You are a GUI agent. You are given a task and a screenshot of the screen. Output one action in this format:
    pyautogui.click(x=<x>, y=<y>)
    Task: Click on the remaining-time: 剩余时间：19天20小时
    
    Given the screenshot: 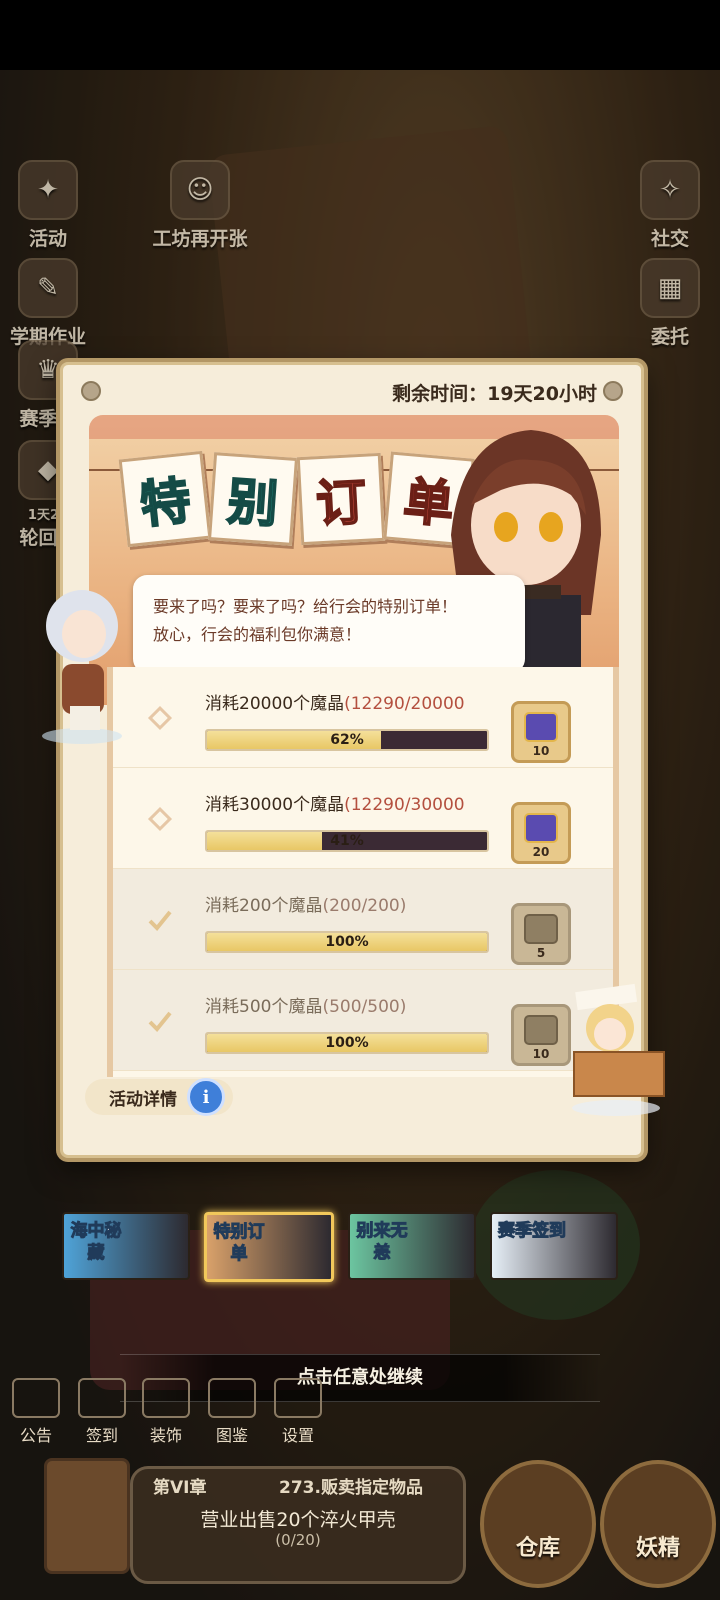 What is the action you would take?
    pyautogui.click(x=494, y=394)
    